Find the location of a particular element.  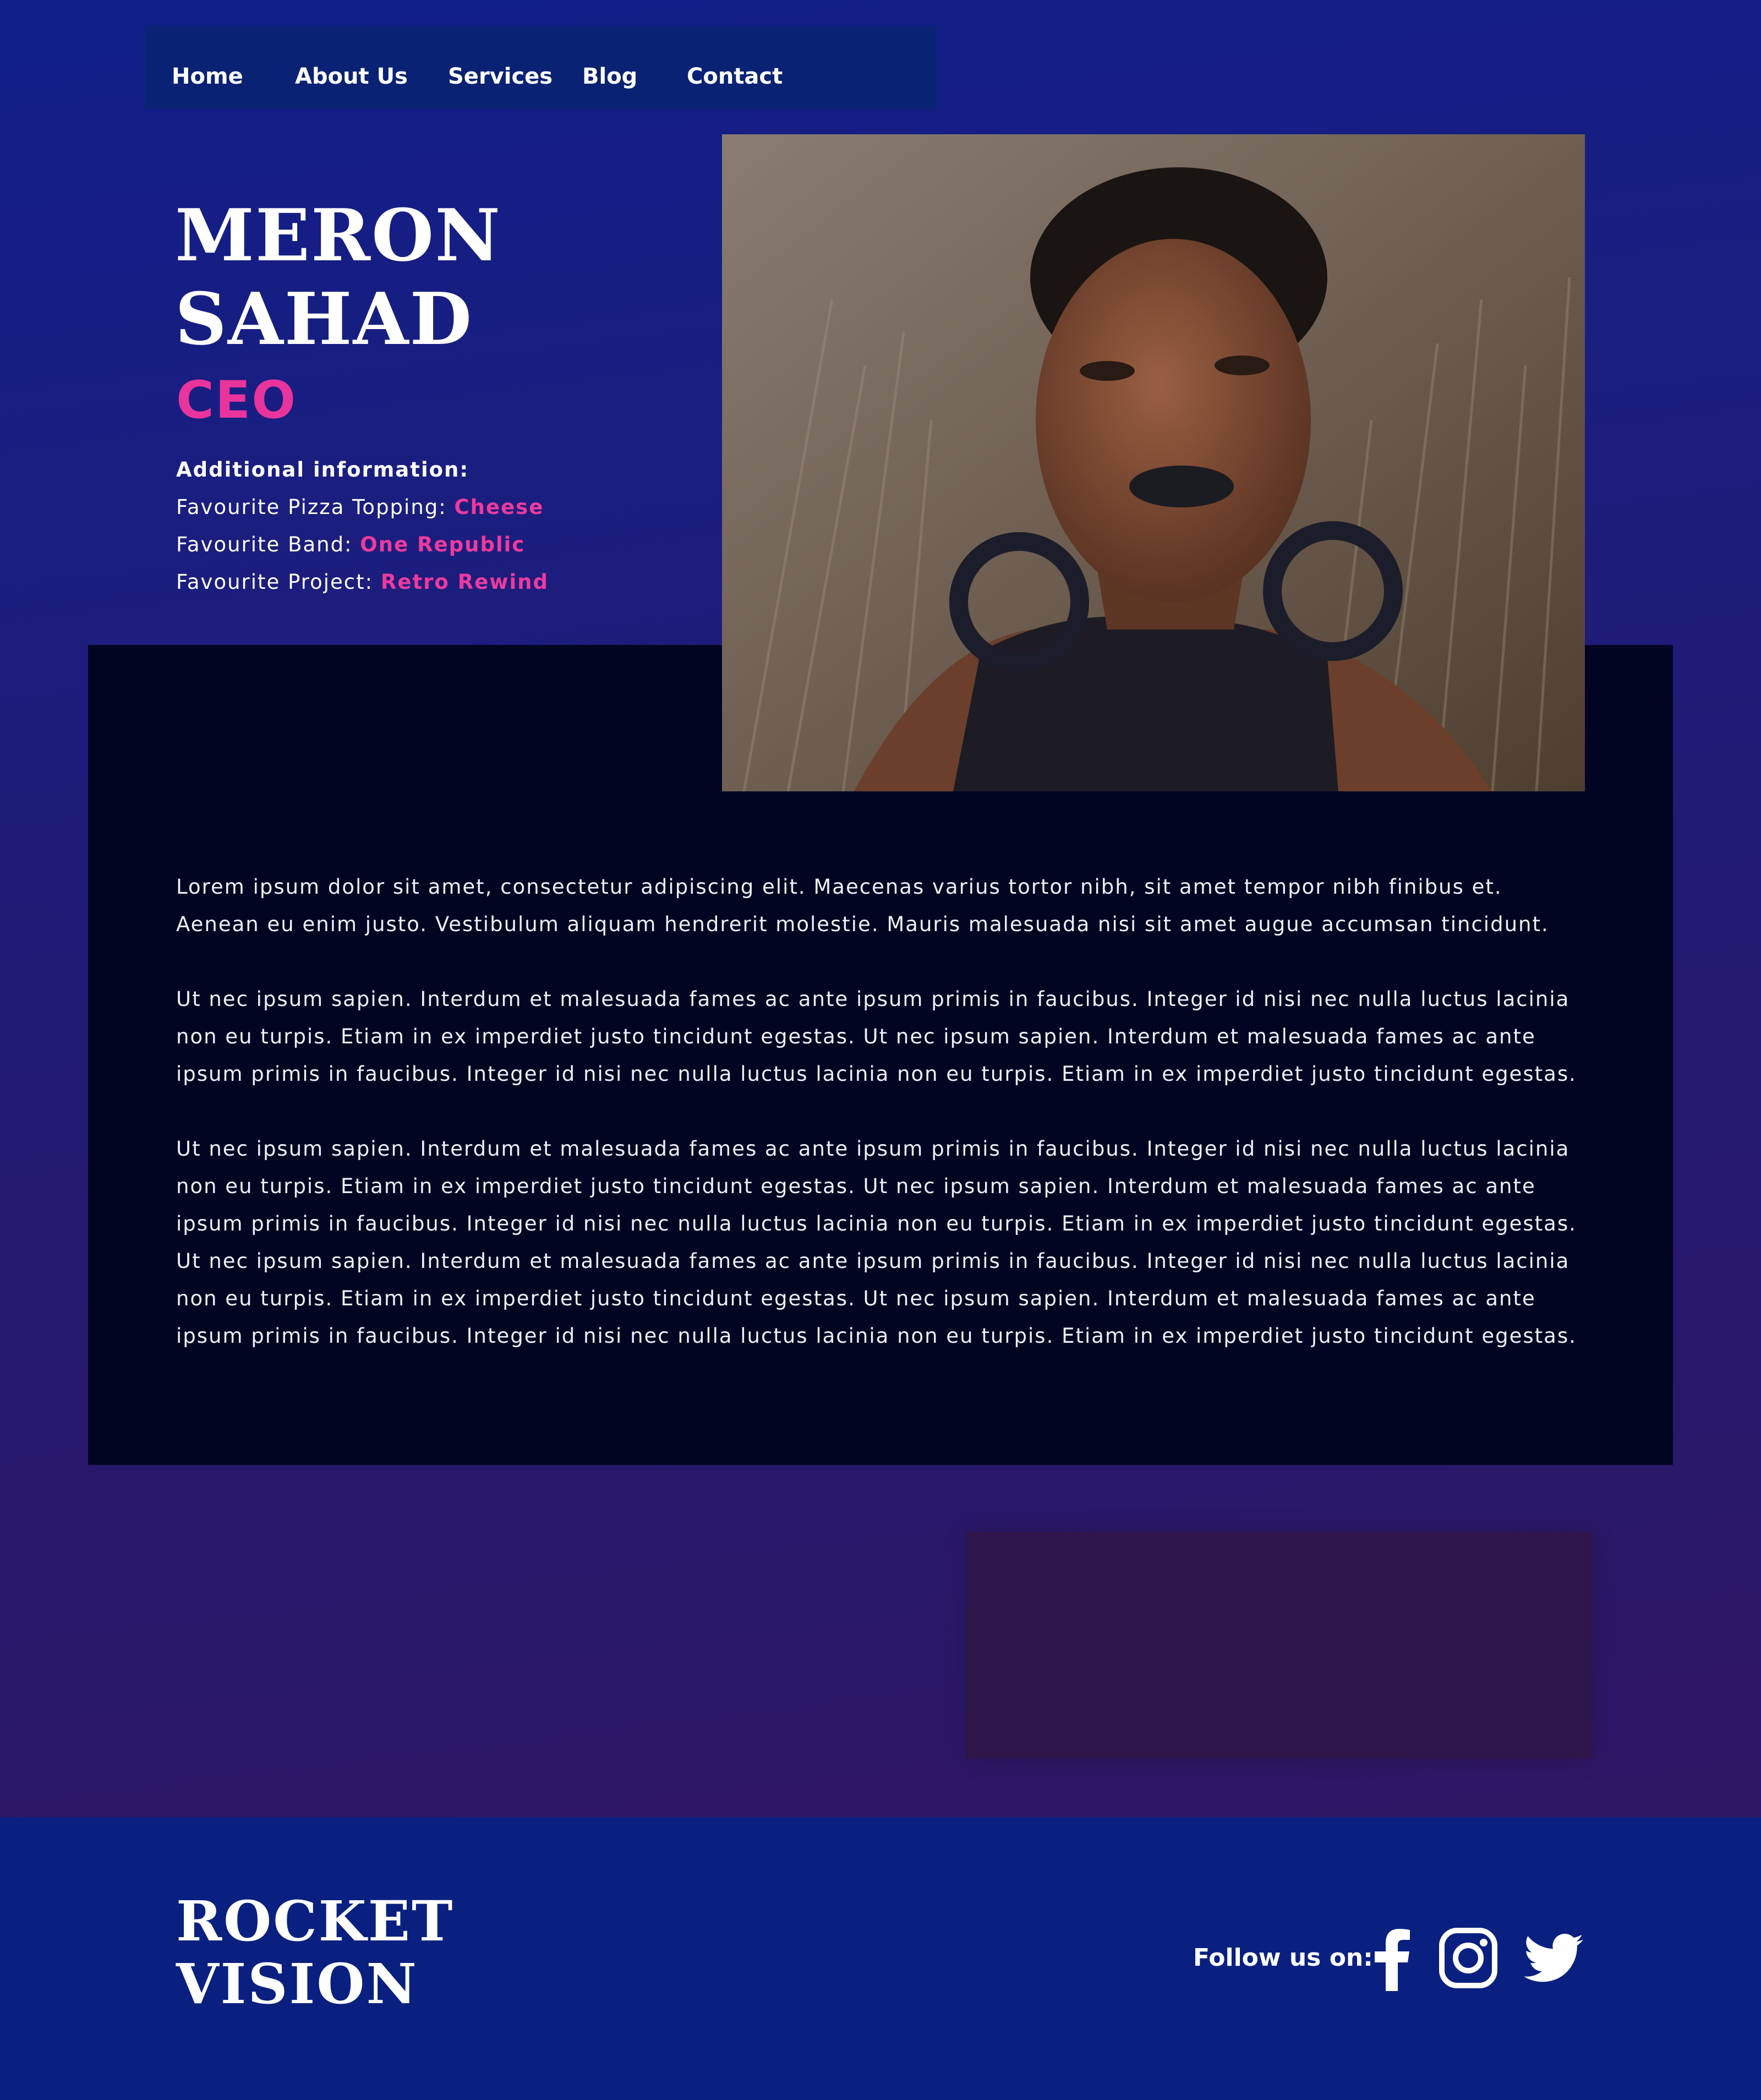

twitter-glyph is located at coordinates (1553, 1957).